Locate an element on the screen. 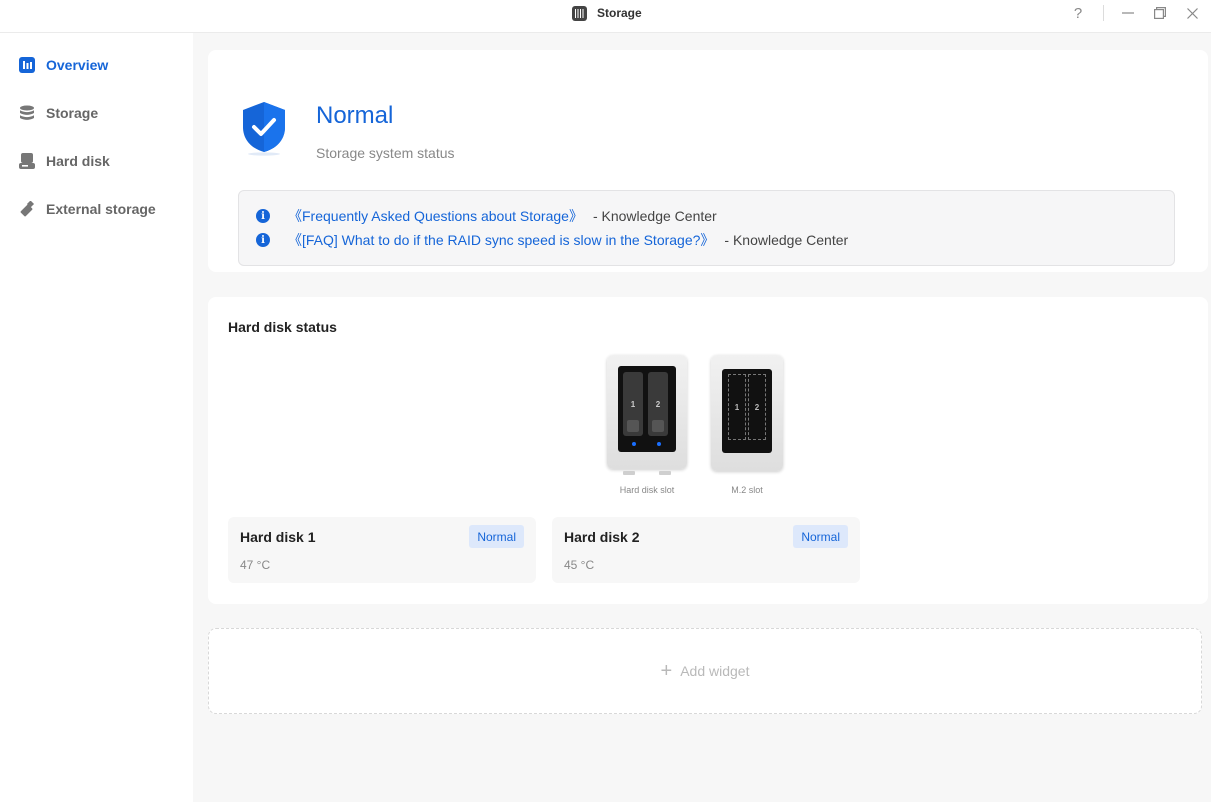  sidebar-item-label: Storage is located at coordinates (72, 113).